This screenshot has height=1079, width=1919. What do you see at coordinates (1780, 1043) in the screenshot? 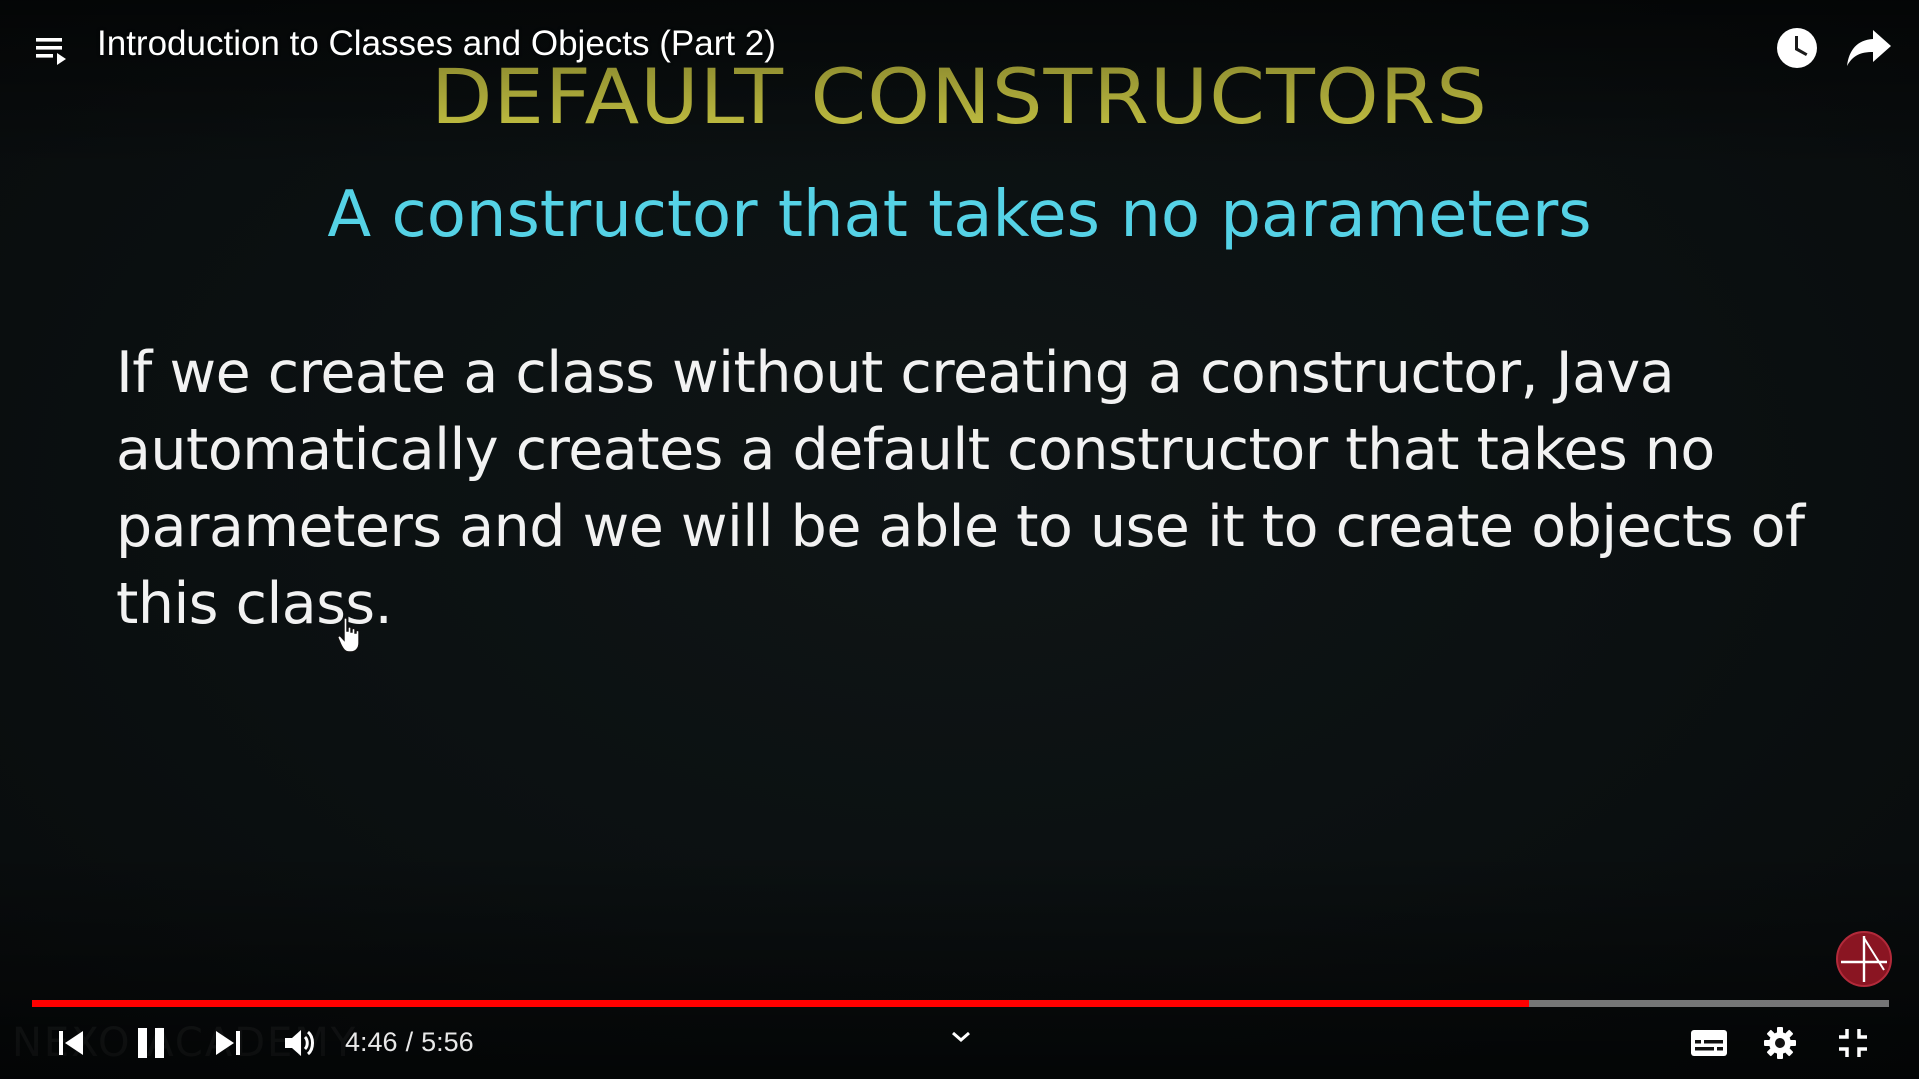
I see `gear-icon` at bounding box center [1780, 1043].